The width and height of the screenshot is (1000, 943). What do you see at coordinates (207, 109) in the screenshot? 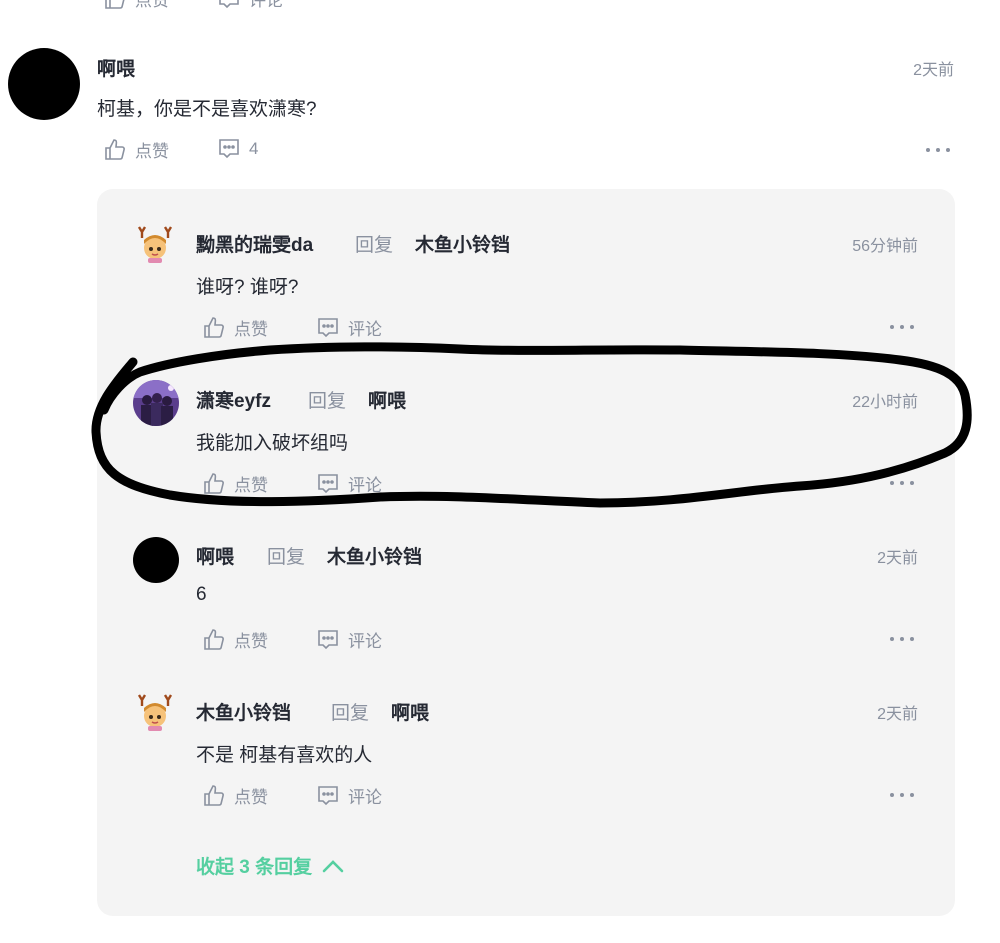
I see `main-comment-text: 柯基，你是不是喜欢潇寒?` at bounding box center [207, 109].